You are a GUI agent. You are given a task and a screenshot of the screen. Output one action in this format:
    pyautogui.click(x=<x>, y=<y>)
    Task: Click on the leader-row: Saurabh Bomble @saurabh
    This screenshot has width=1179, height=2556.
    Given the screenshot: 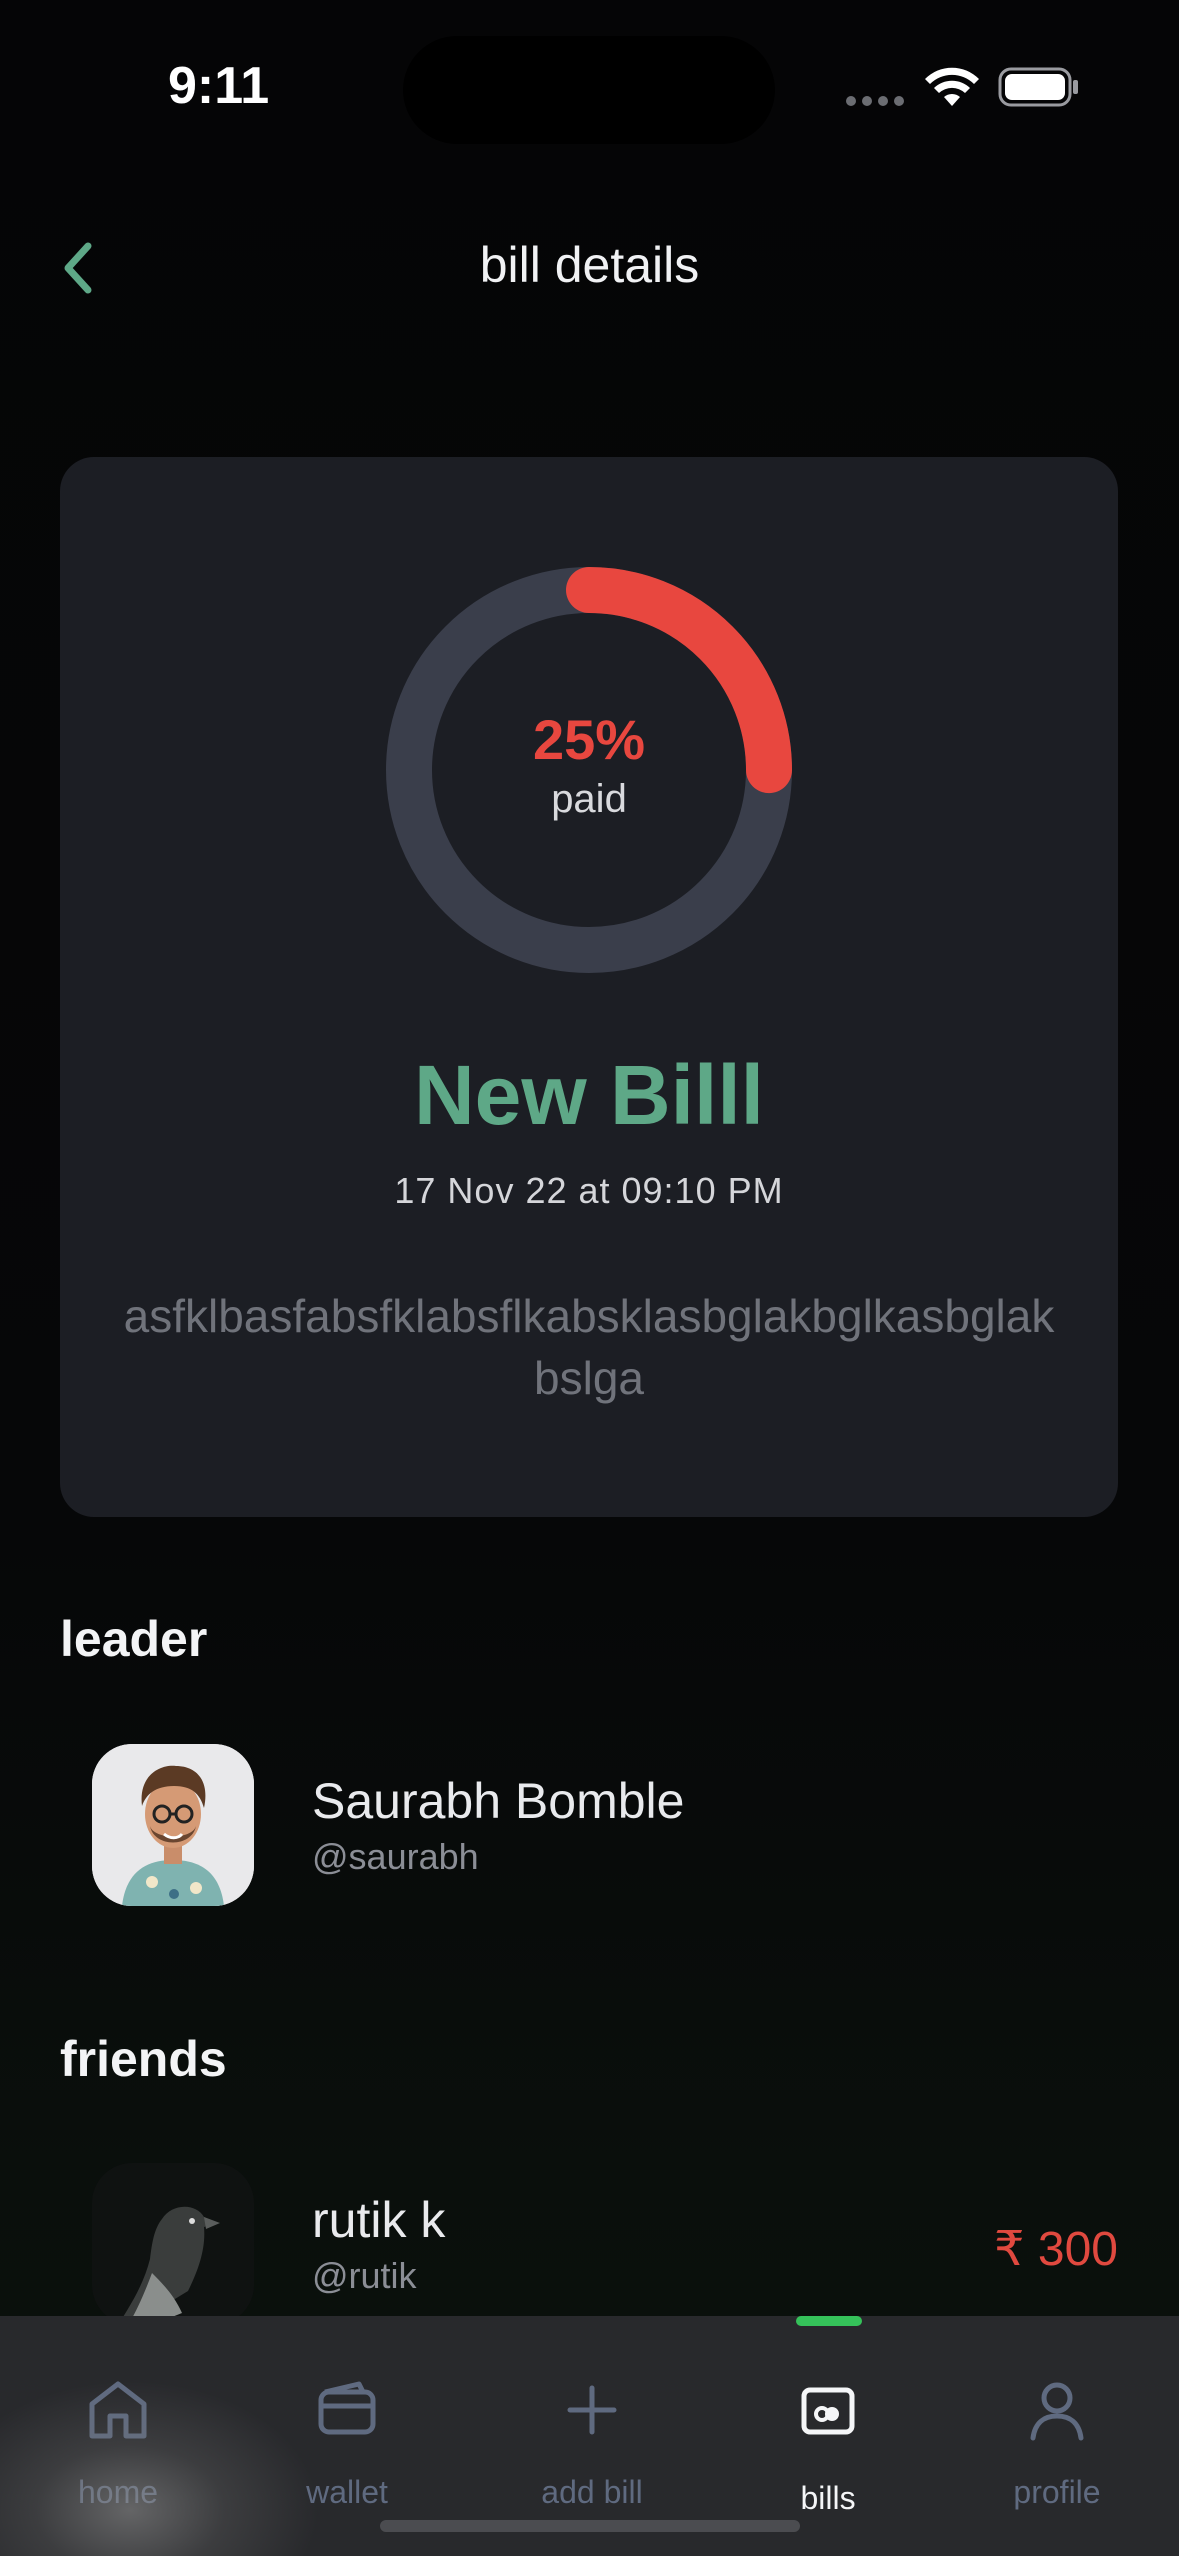 What is the action you would take?
    pyautogui.click(x=605, y=1825)
    